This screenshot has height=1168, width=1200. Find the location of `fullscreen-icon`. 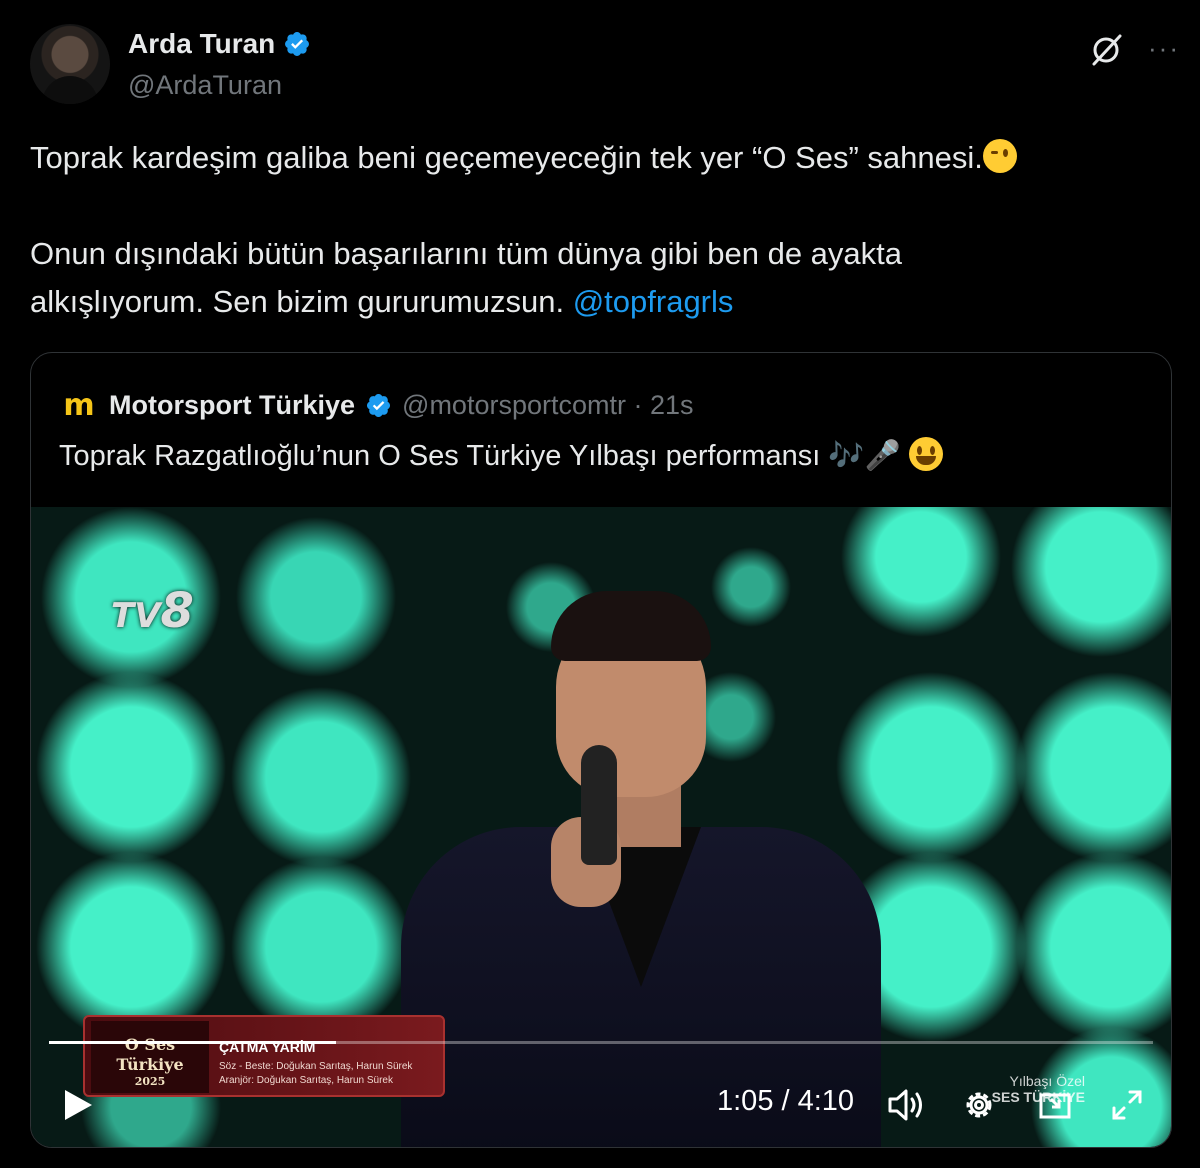

fullscreen-icon is located at coordinates (1127, 1105).